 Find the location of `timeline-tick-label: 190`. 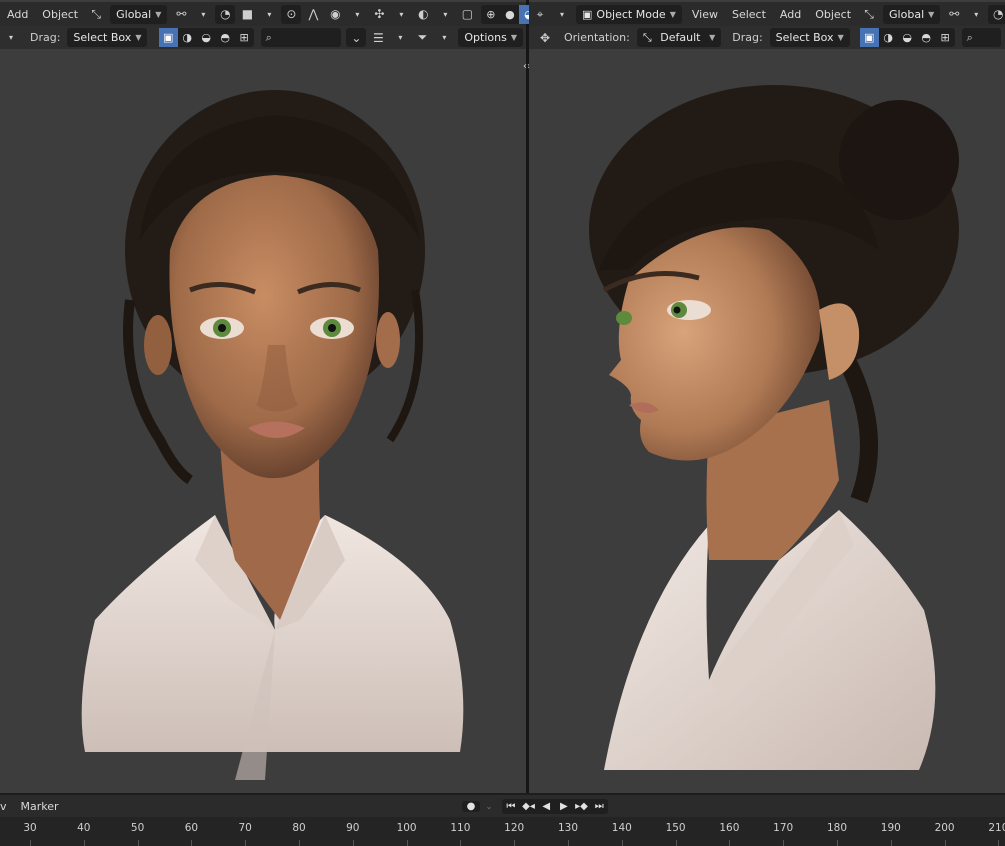

timeline-tick-label: 190 is located at coordinates (890, 828).